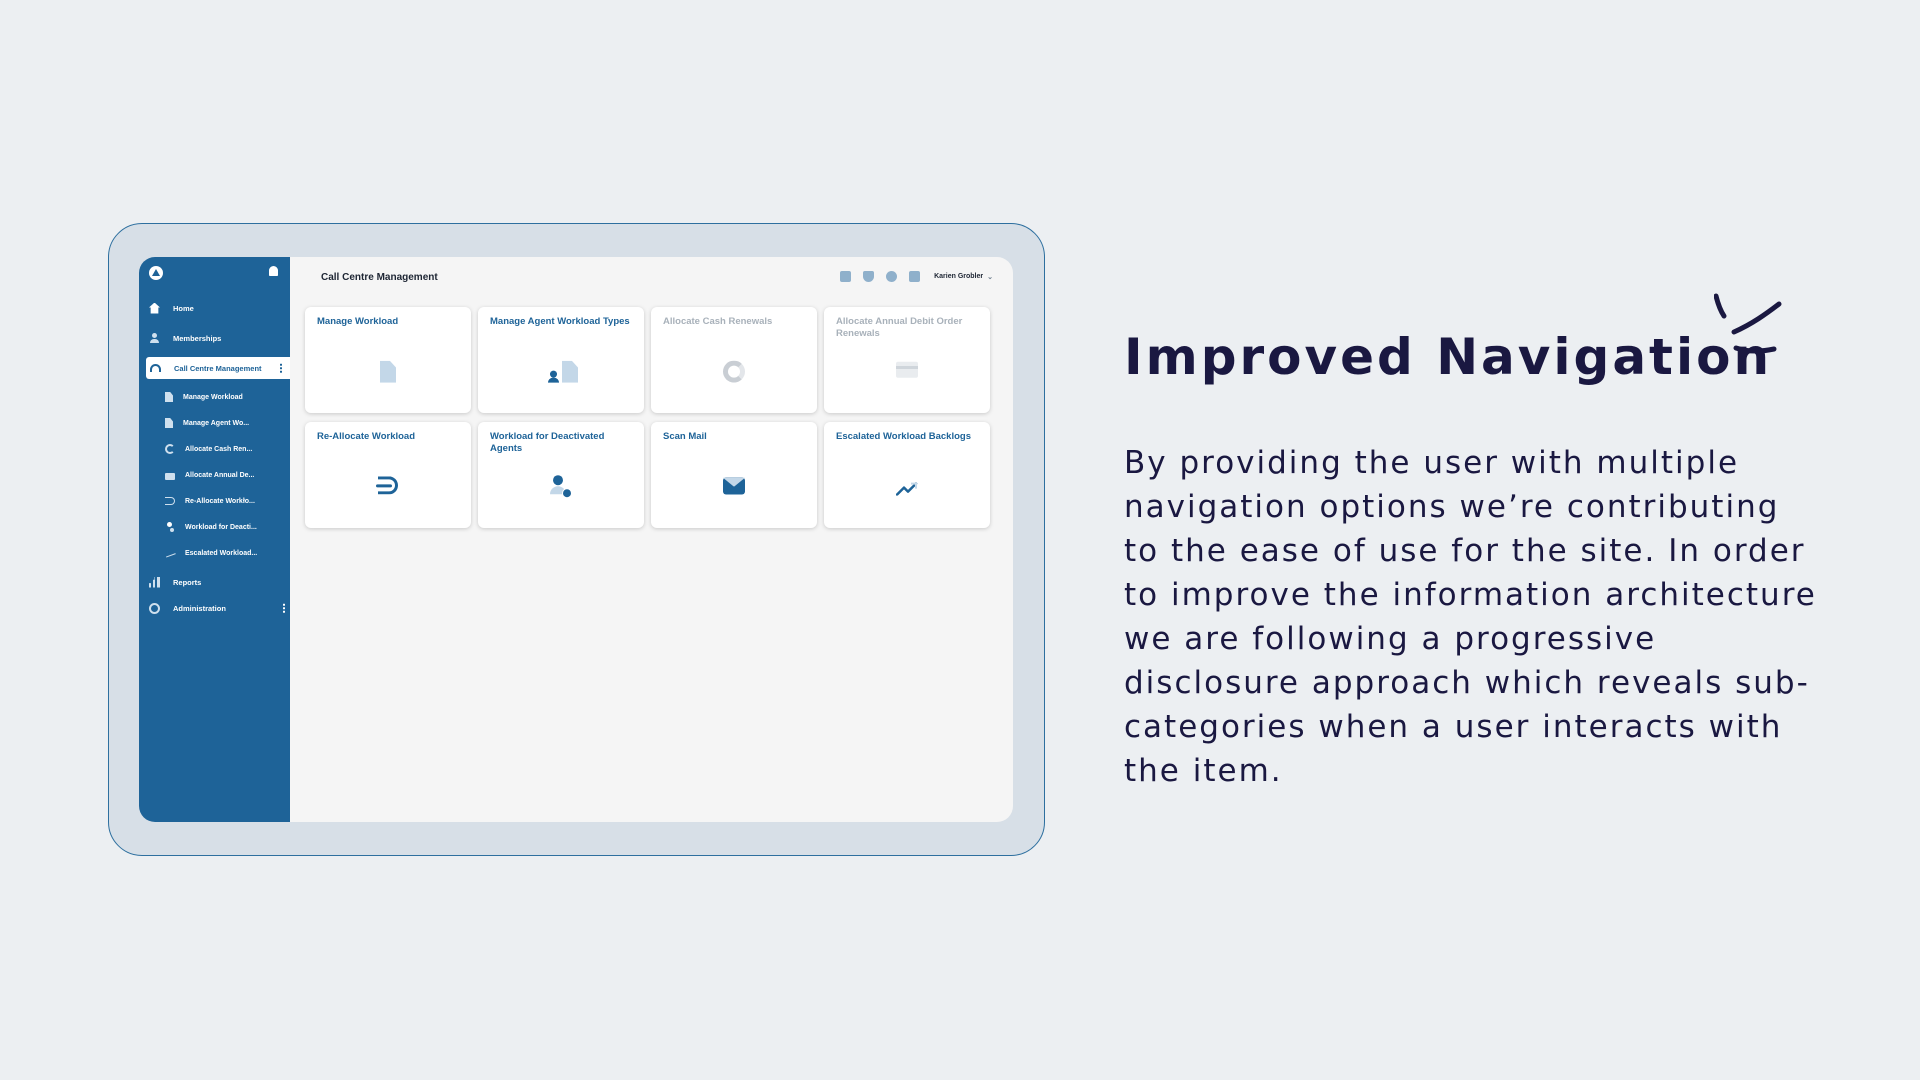 This screenshot has height=1080, width=1920. What do you see at coordinates (154, 308) in the screenshot?
I see `home-icon` at bounding box center [154, 308].